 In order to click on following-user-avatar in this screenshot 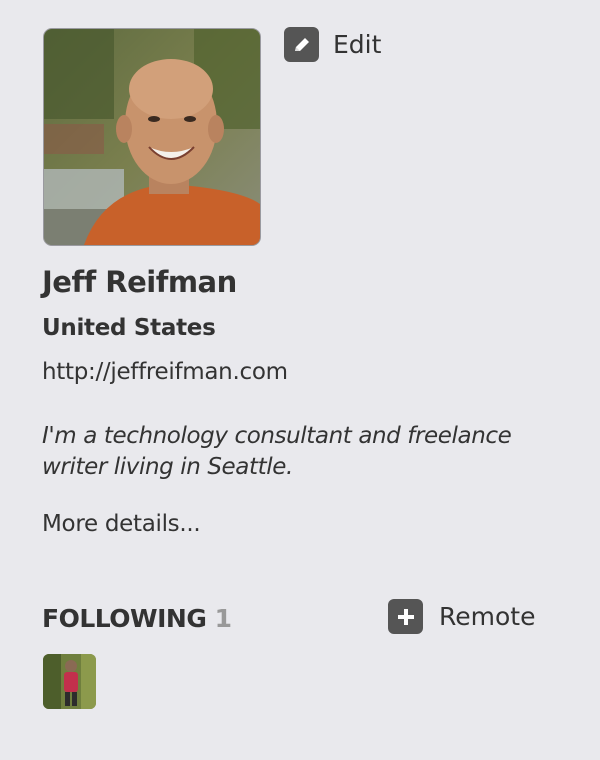, I will do `click(69, 681)`.